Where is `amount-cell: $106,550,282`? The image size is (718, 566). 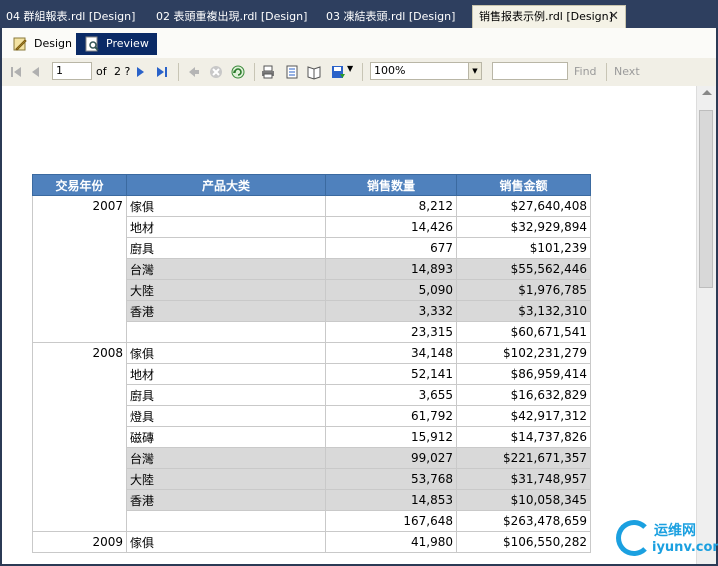
amount-cell: $106,550,282 is located at coordinates (523, 542).